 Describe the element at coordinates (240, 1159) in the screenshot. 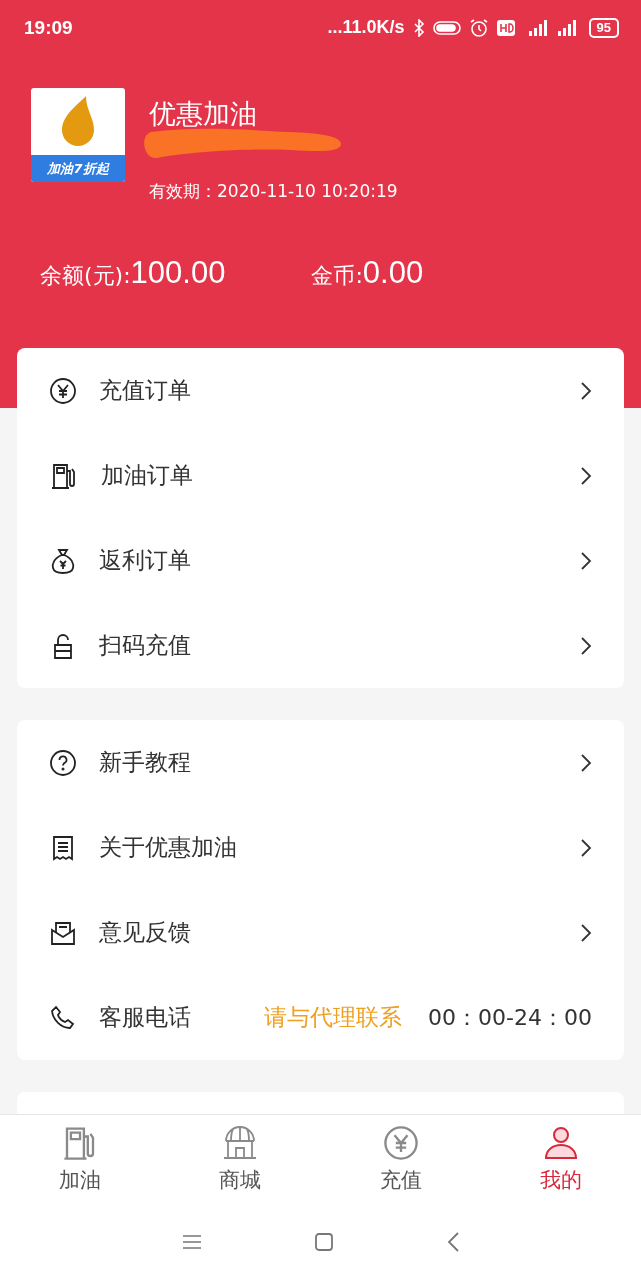

I see `tab-item: 商城` at that location.